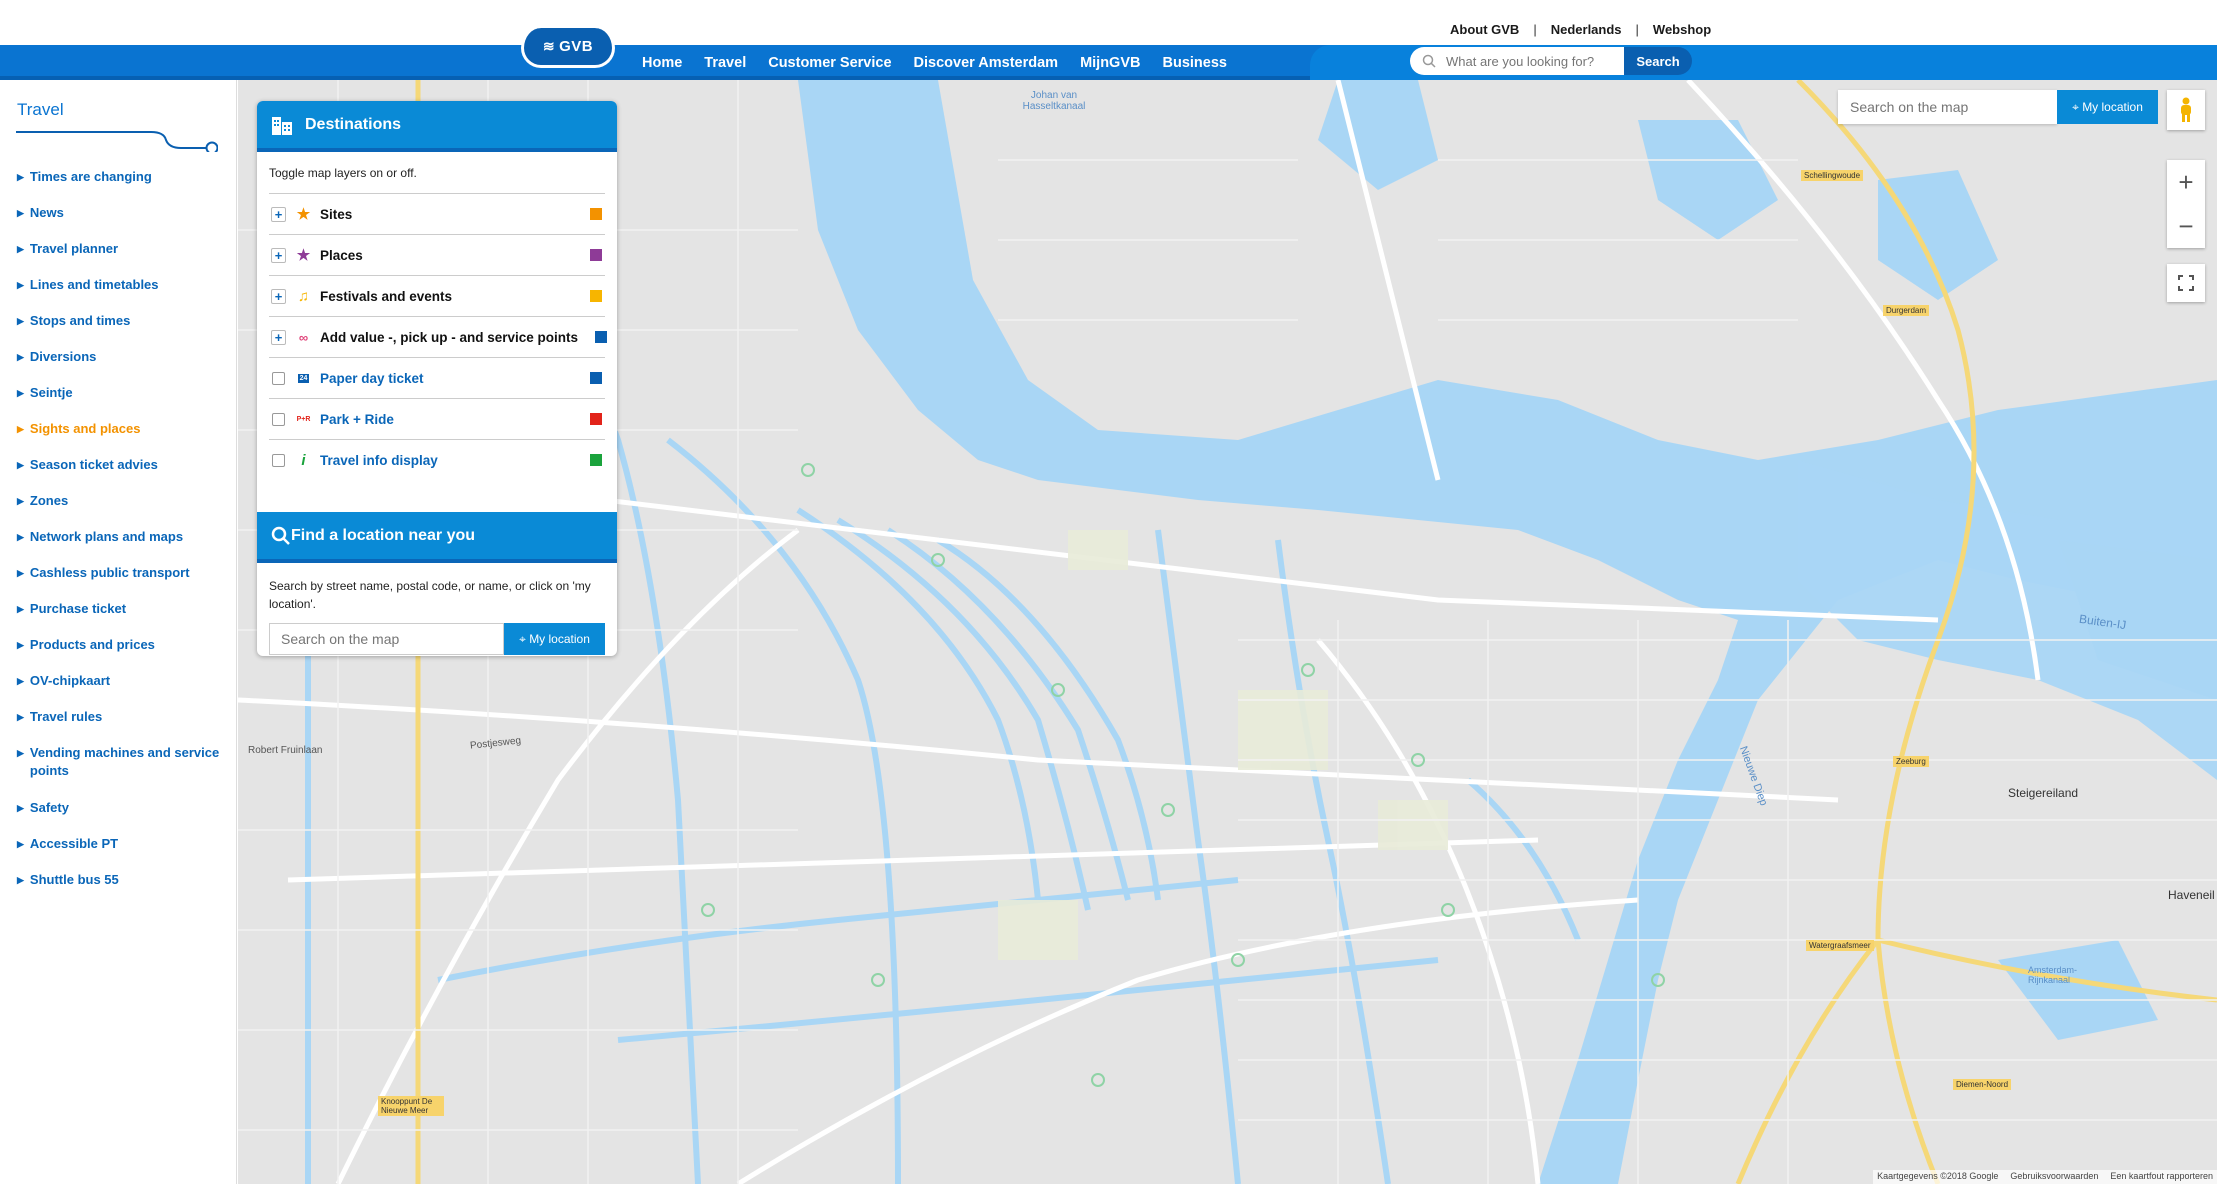 The image size is (2217, 1184). I want to click on sidebar-item: ▶ Cashless public transport, so click(119, 582).